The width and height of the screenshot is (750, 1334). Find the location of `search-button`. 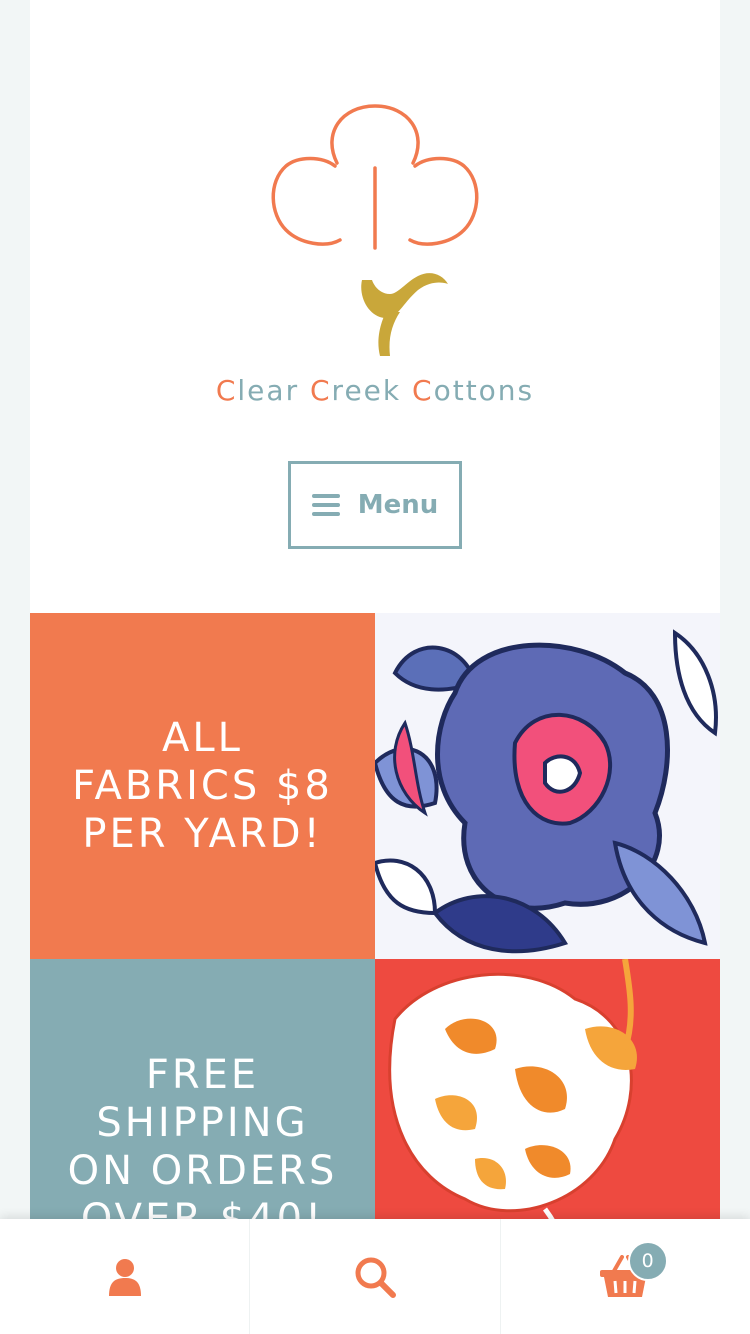

search-button is located at coordinates (375, 1276).